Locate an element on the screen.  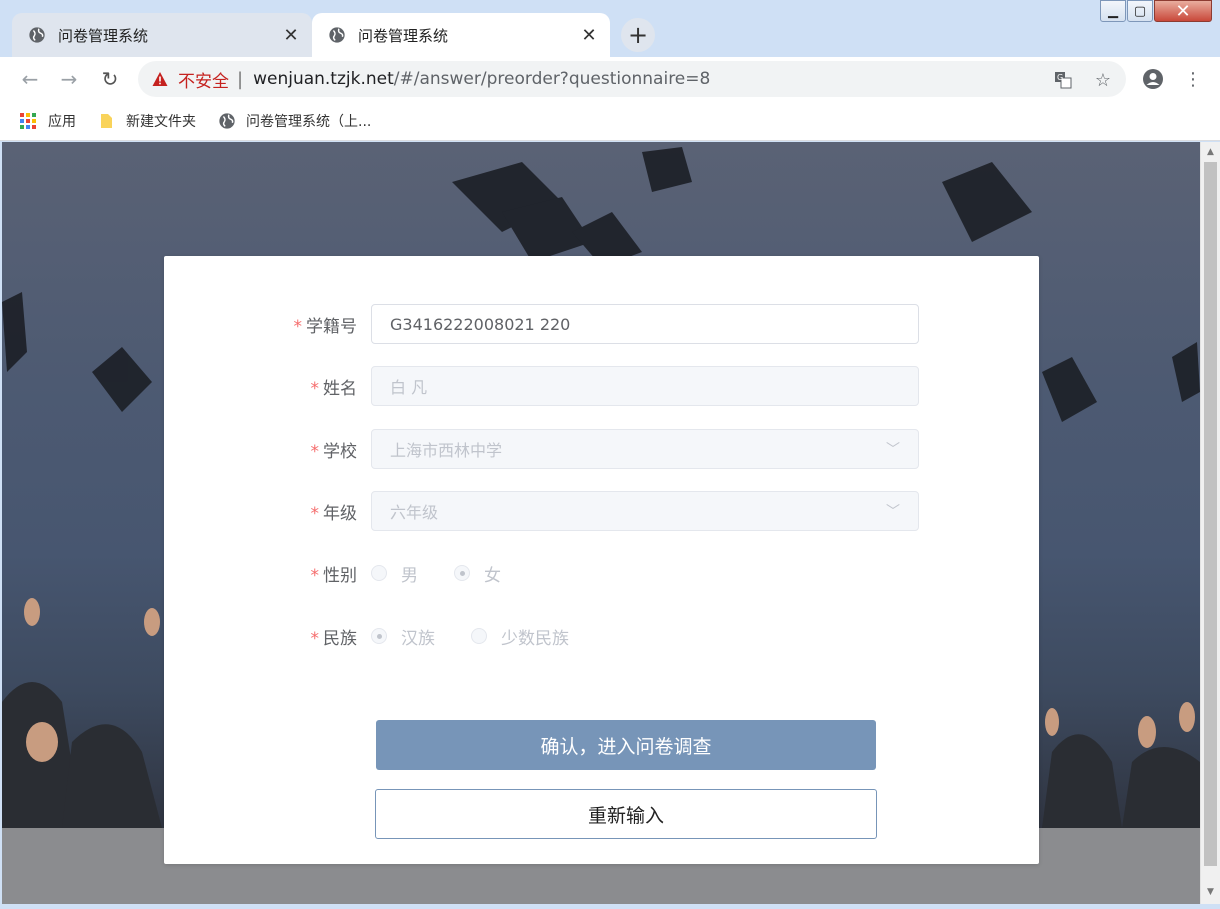
confirm-enter-survey-button: 确认，进入问卷调查 is located at coordinates (626, 745).